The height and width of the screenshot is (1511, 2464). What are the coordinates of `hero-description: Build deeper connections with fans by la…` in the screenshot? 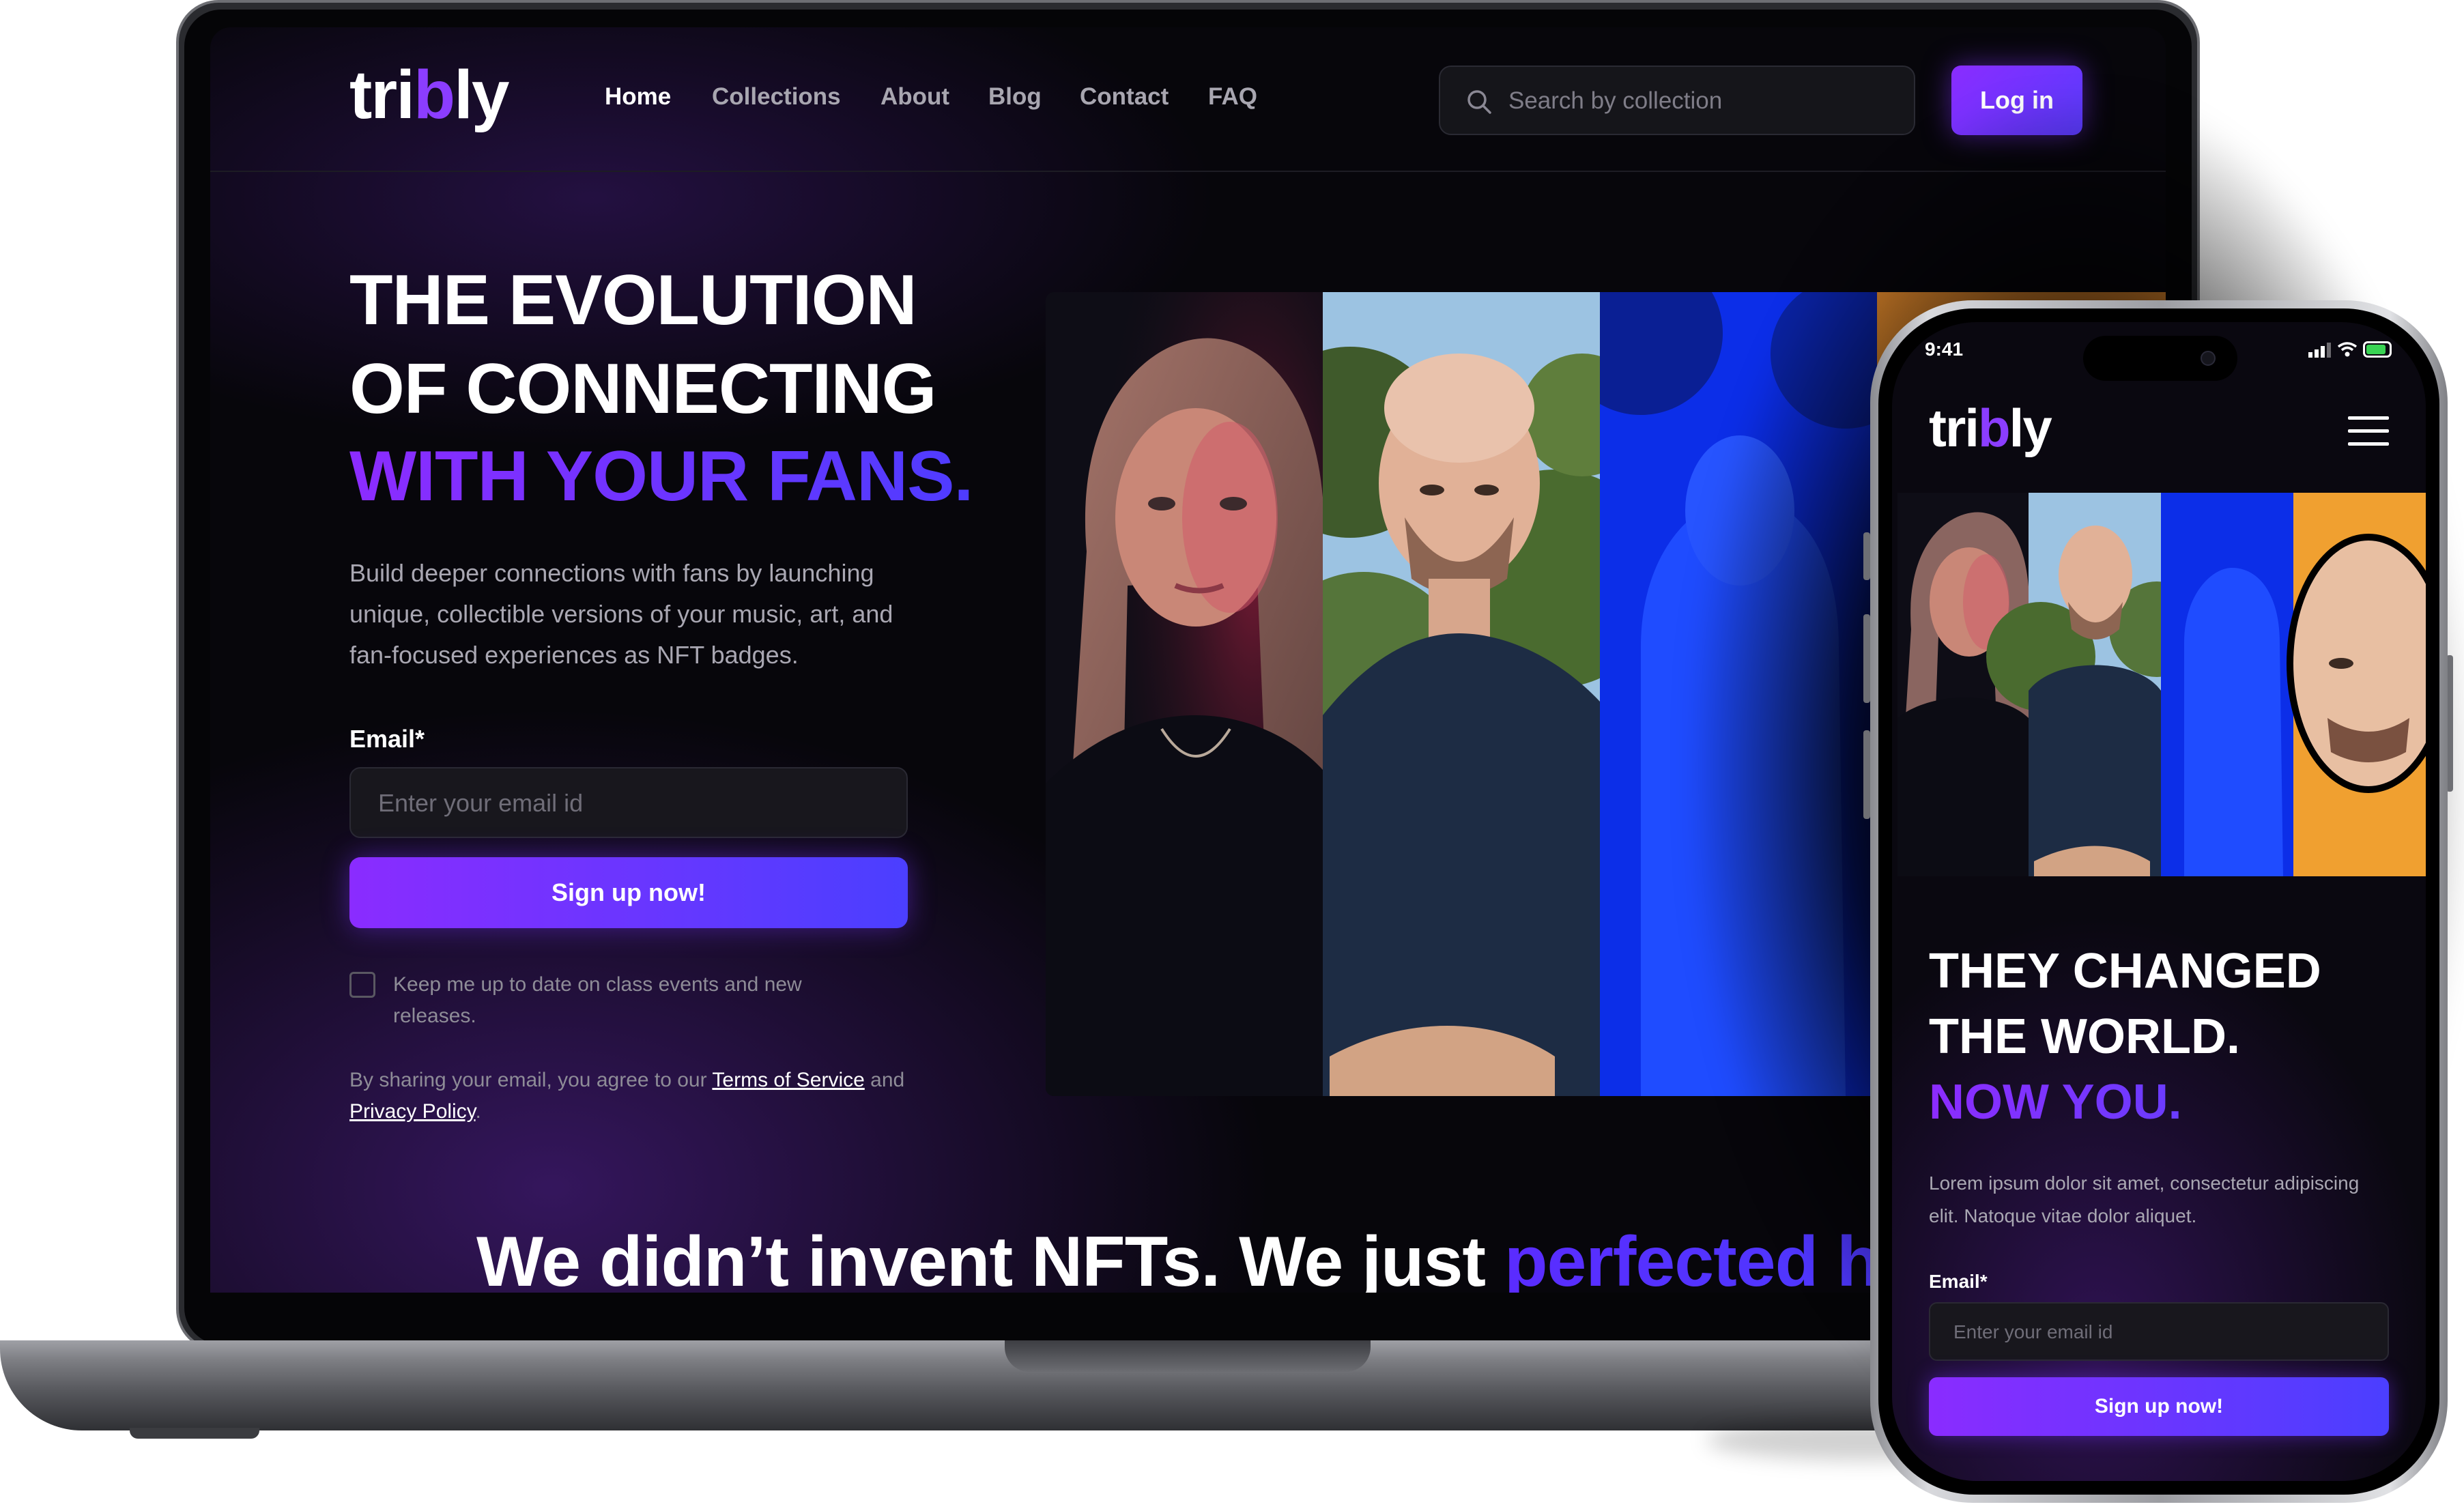 It's located at (621, 614).